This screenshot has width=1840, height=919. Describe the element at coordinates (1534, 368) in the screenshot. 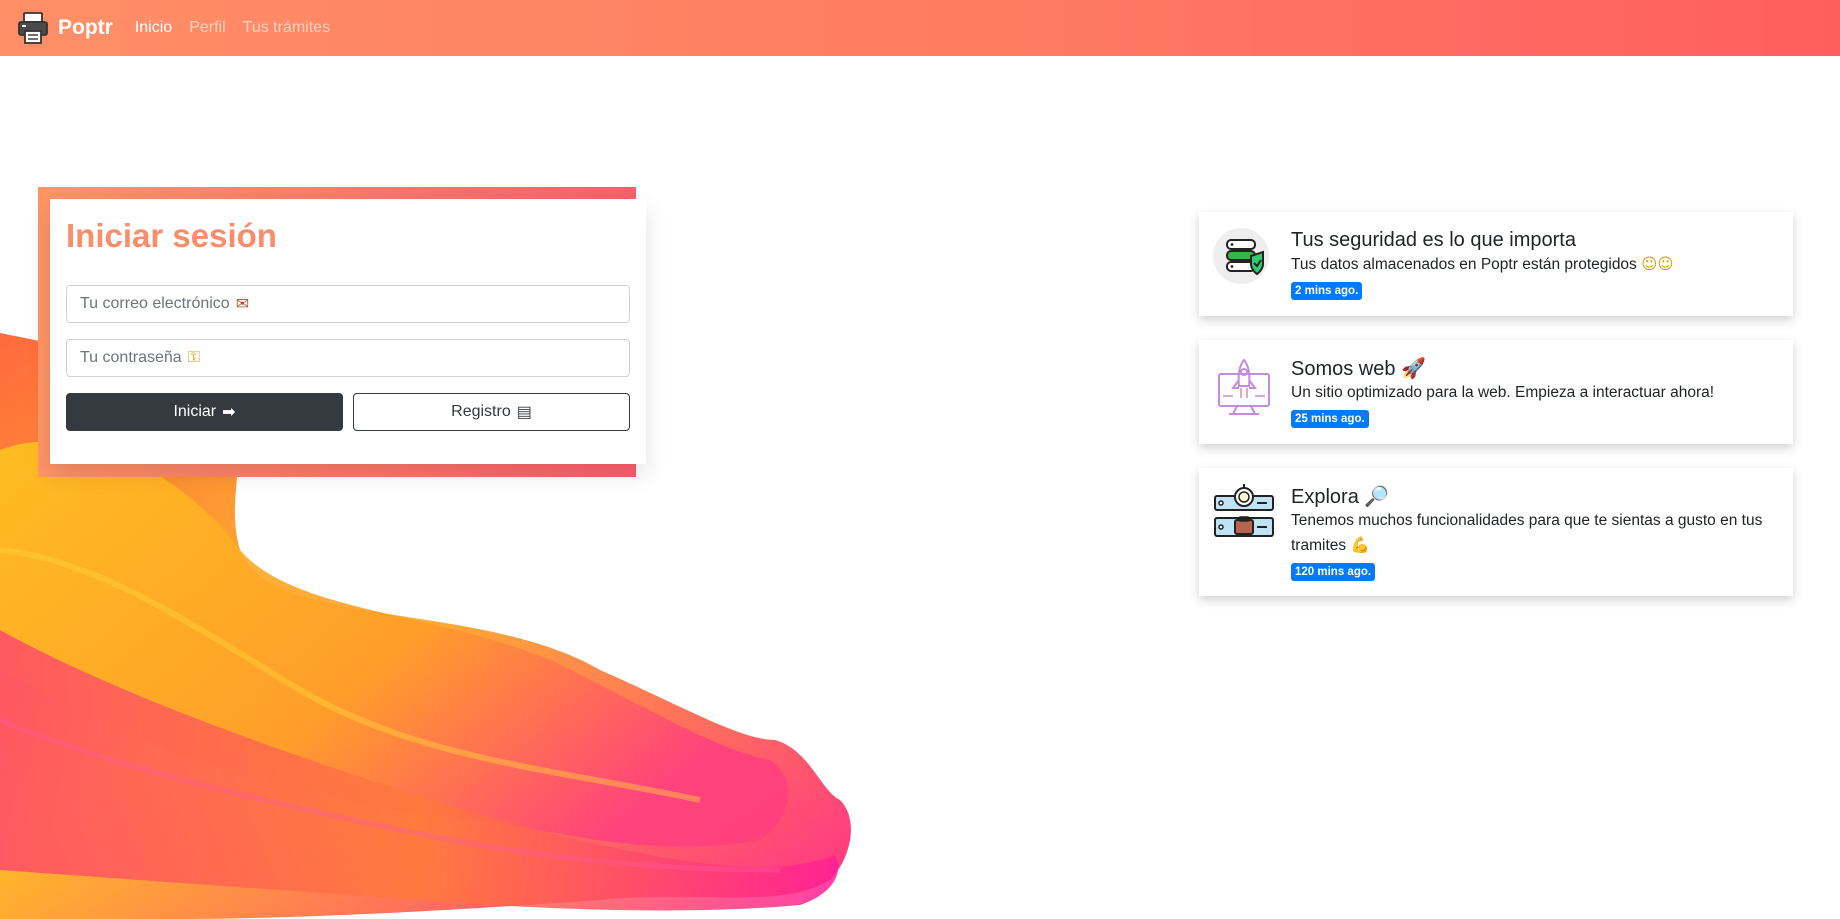

I see `feature-title: Somos web 🚀` at that location.